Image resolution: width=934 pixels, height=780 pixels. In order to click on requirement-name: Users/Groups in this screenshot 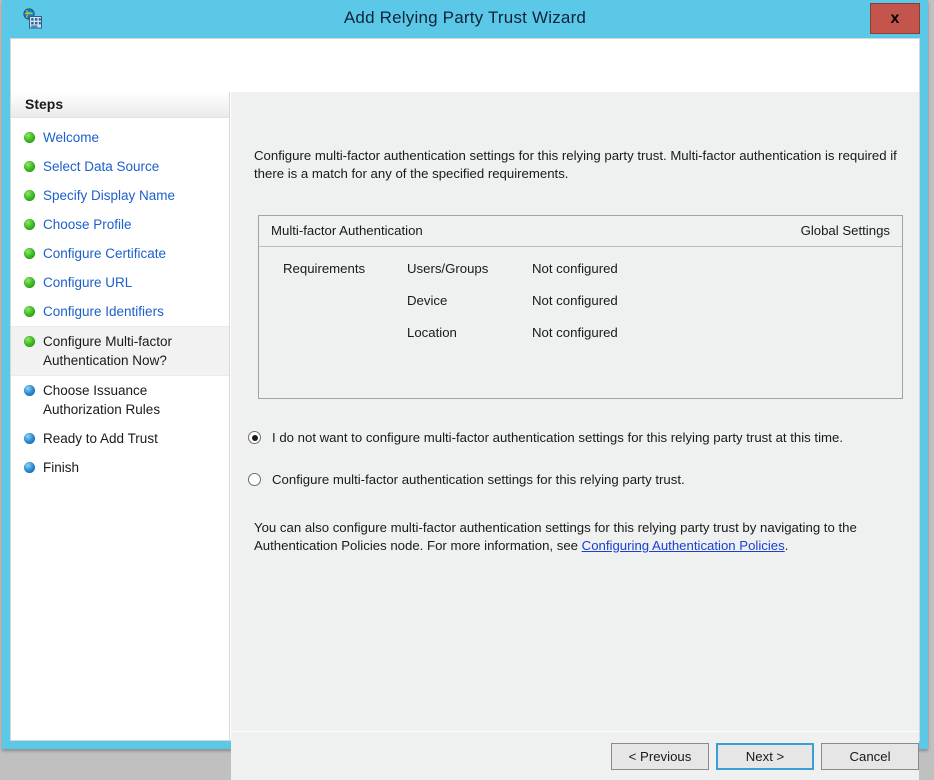, I will do `click(448, 268)`.